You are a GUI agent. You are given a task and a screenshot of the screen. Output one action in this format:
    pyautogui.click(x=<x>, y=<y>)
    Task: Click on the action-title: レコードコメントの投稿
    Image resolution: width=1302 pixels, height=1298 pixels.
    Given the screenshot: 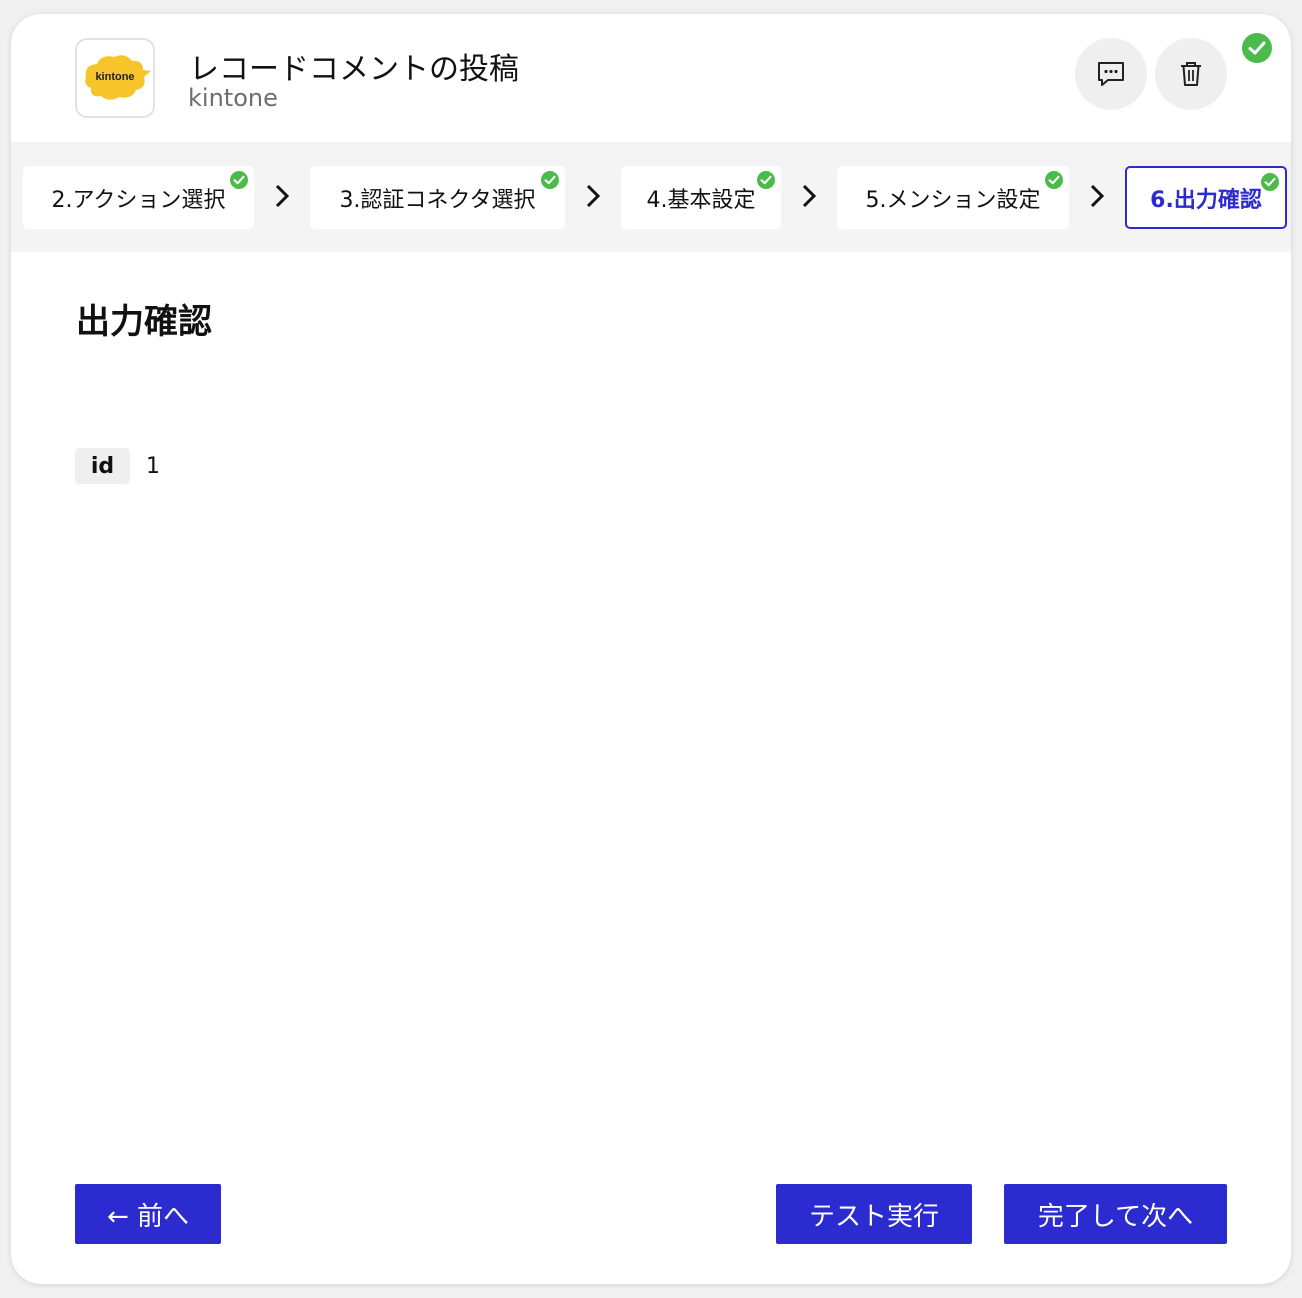 What is the action you would take?
    pyautogui.click(x=354, y=69)
    